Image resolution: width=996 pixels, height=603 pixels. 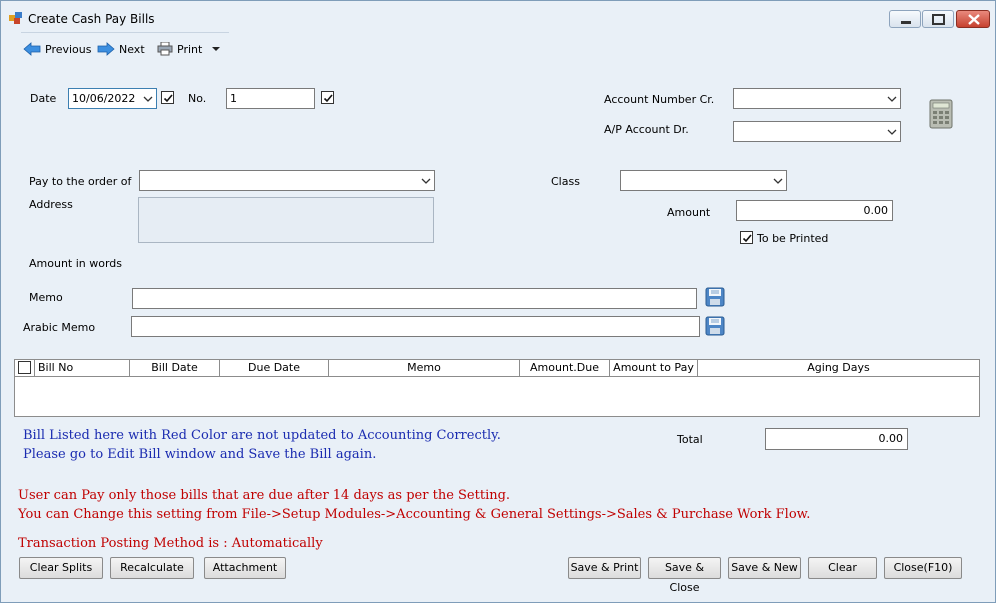 I want to click on clear-button: Clear, so click(x=842, y=568).